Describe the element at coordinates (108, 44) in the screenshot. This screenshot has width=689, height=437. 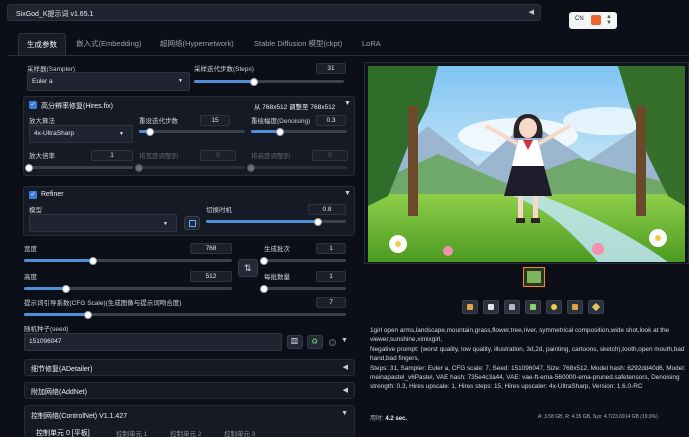
I see `tab-embedding: 嵌入式(Embedding)` at that location.